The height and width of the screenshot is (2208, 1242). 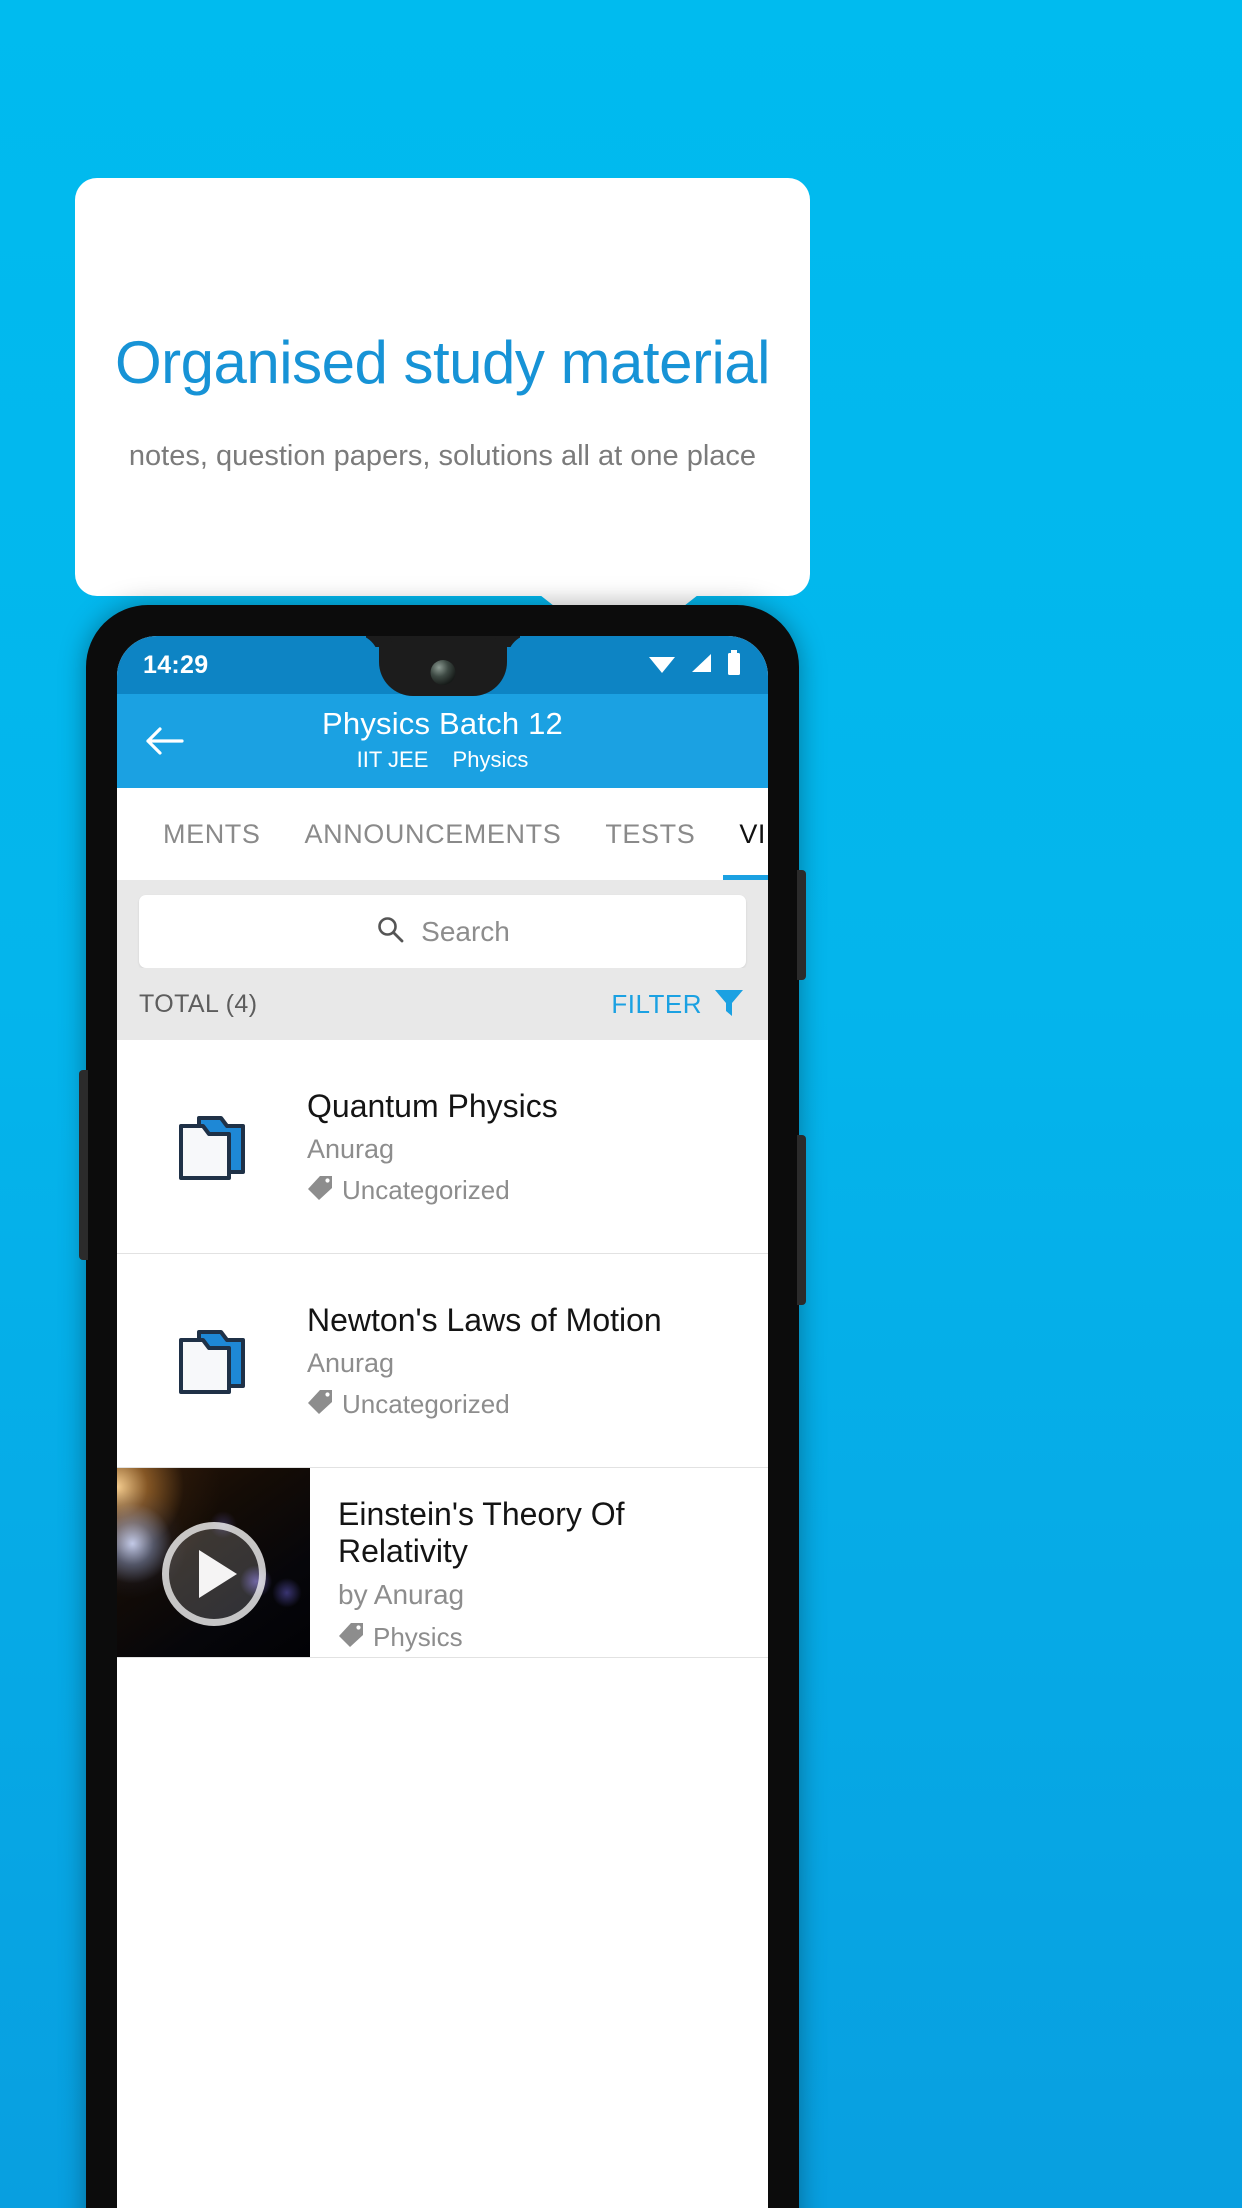 What do you see at coordinates (490, 759) in the screenshot?
I see `page-subtitle-subject: Physics` at bounding box center [490, 759].